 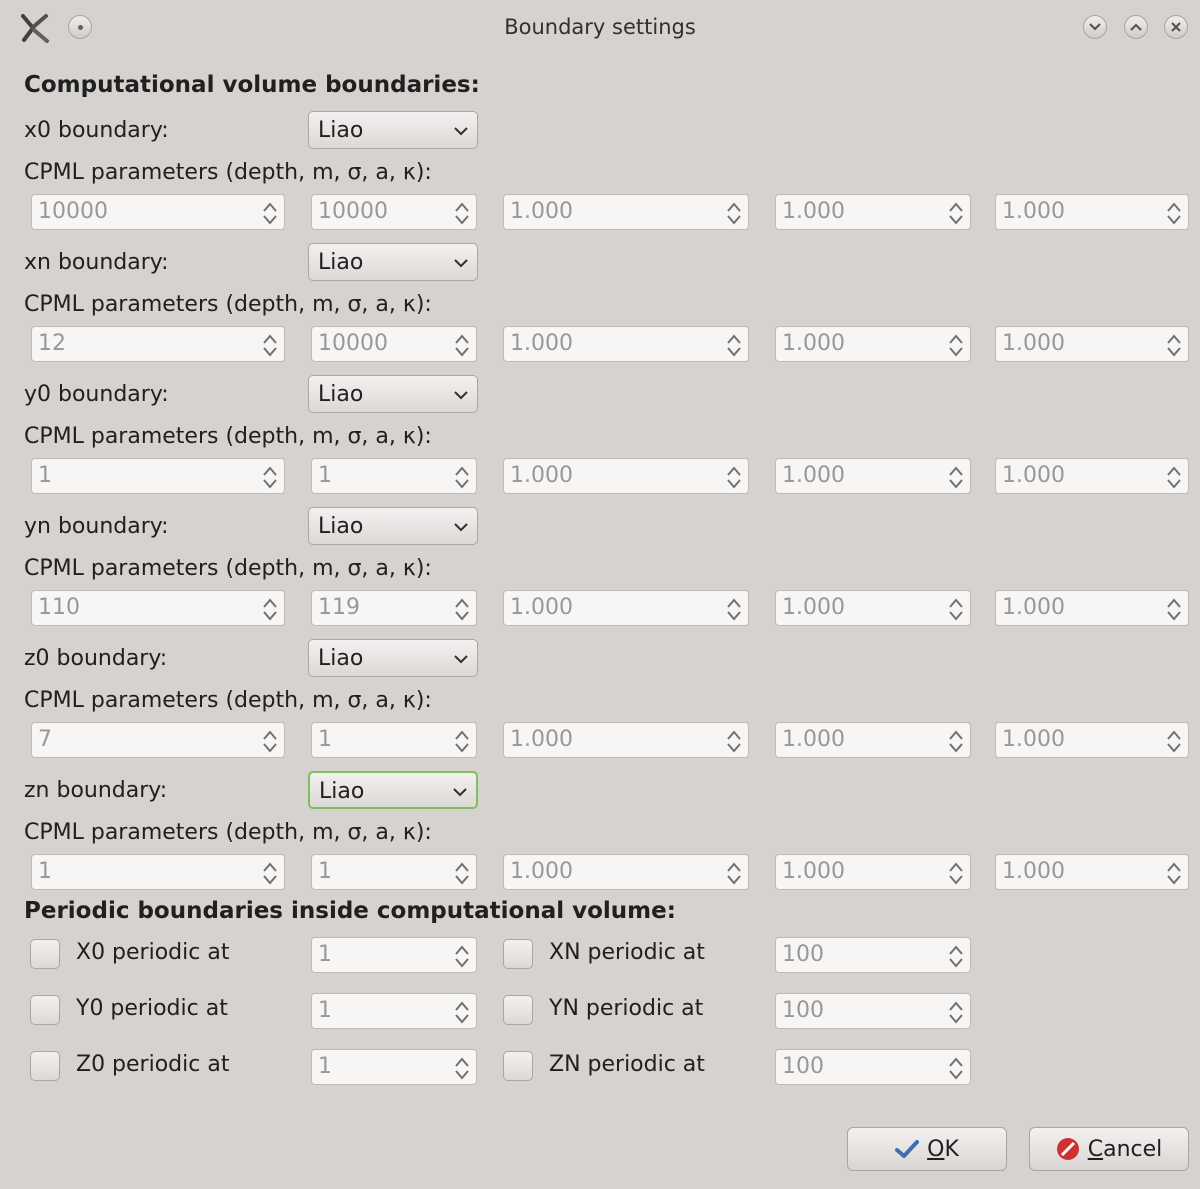 I want to click on cpml-param-spinbox: 119, so click(x=394, y=608).